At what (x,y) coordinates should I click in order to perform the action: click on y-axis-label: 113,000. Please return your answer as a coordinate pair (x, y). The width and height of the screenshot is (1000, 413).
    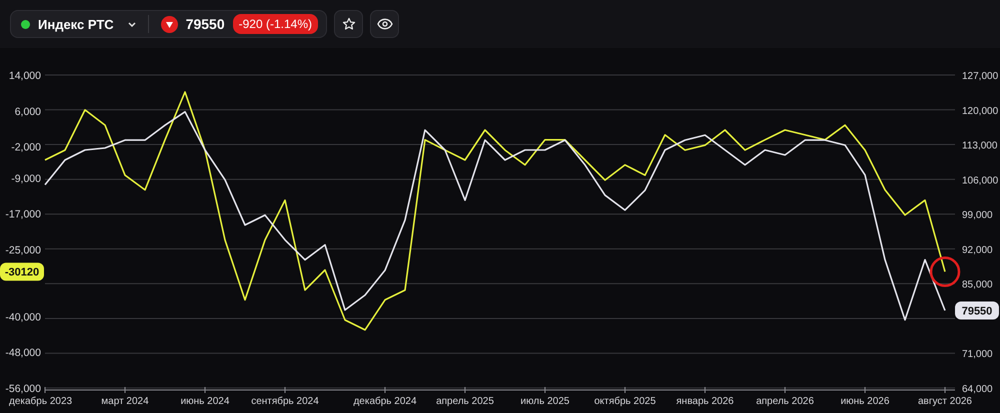
    Looking at the image, I should click on (980, 146).